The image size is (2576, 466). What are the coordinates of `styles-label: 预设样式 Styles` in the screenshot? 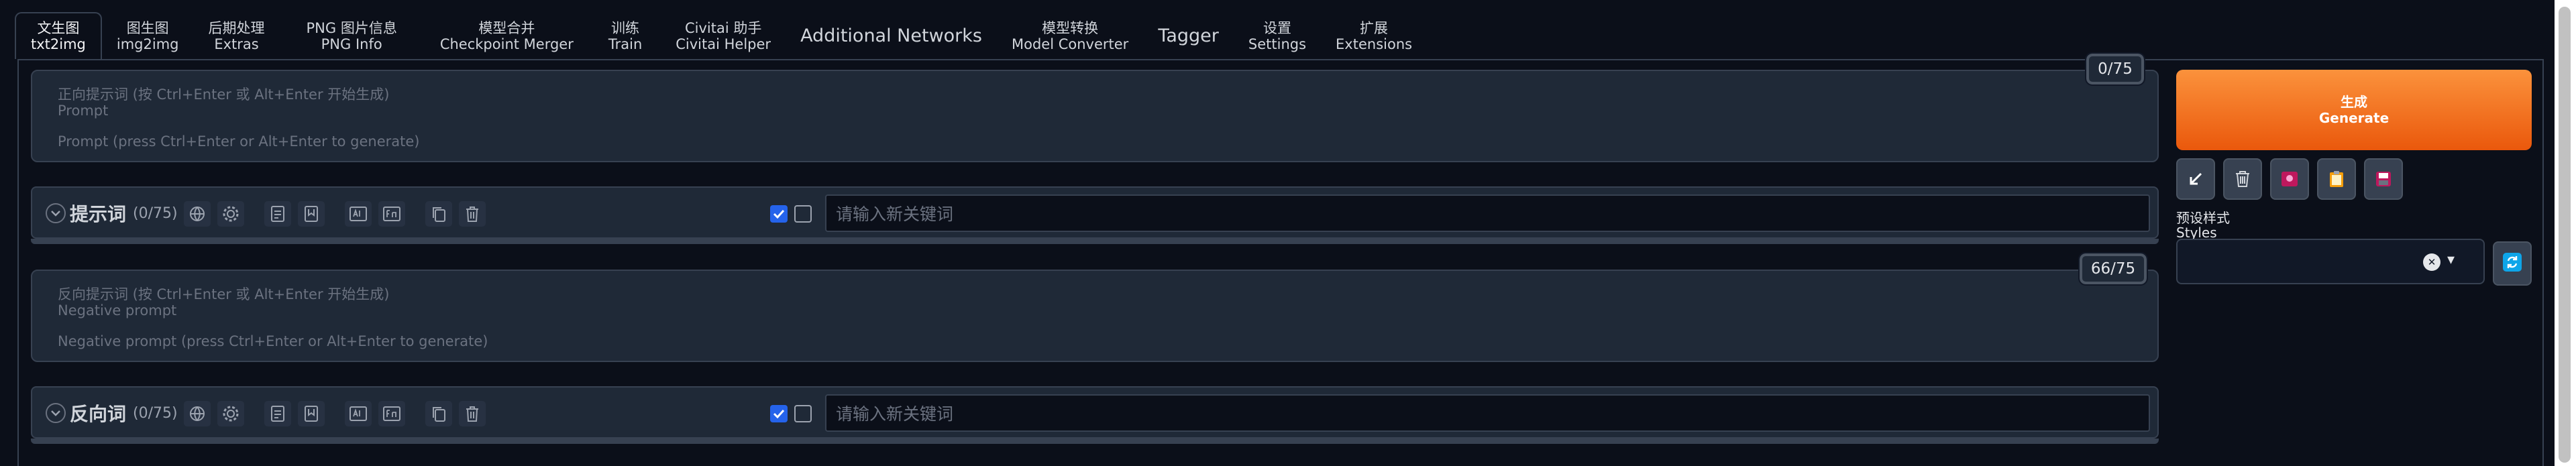 It's located at (2203, 225).